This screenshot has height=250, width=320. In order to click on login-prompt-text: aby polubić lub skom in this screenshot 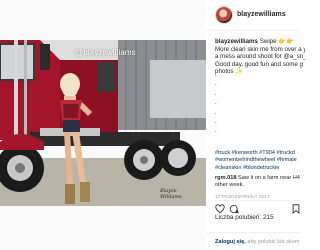, I will do `click(272, 242)`.